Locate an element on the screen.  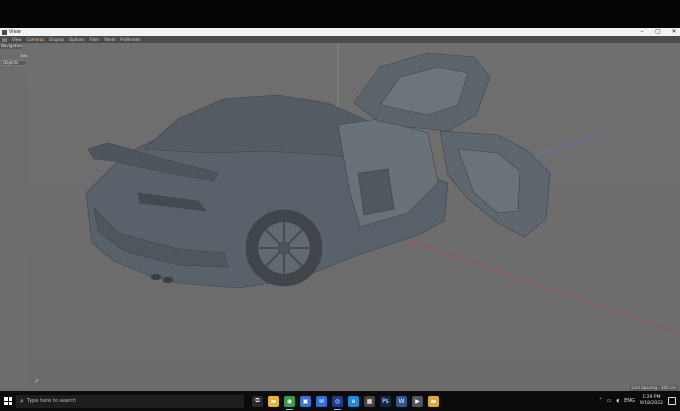
network-icon: ▭ is located at coordinates (609, 401).